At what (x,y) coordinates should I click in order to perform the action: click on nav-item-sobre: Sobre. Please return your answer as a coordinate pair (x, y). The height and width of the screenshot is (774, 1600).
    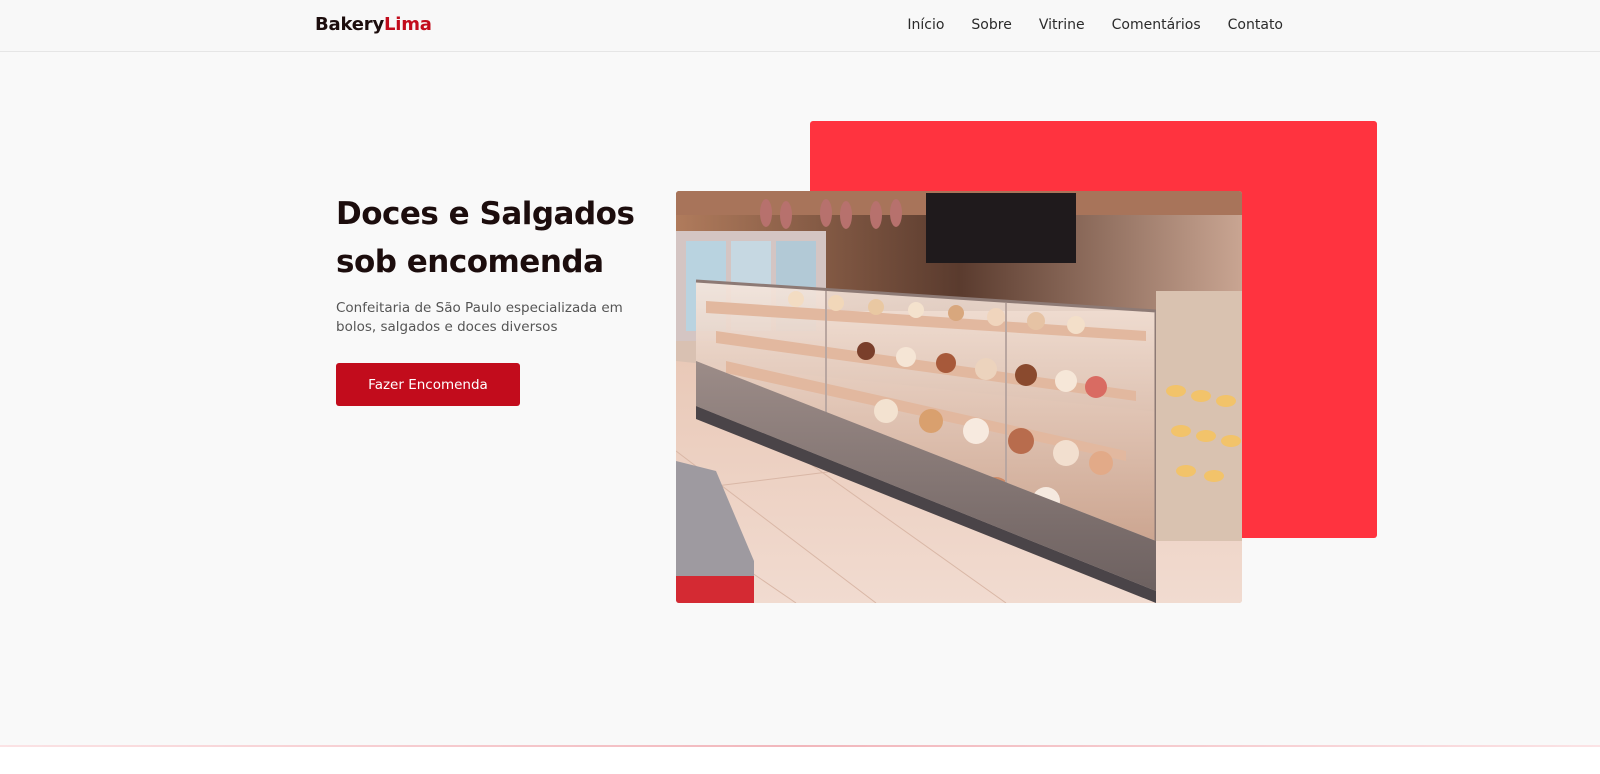
    Looking at the image, I should click on (991, 25).